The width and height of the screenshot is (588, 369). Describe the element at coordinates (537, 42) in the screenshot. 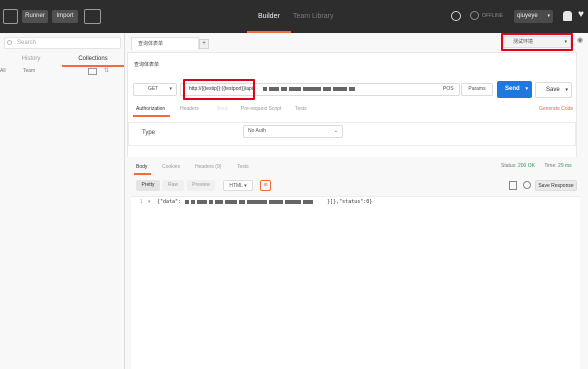

I see `environment-highlight` at that location.